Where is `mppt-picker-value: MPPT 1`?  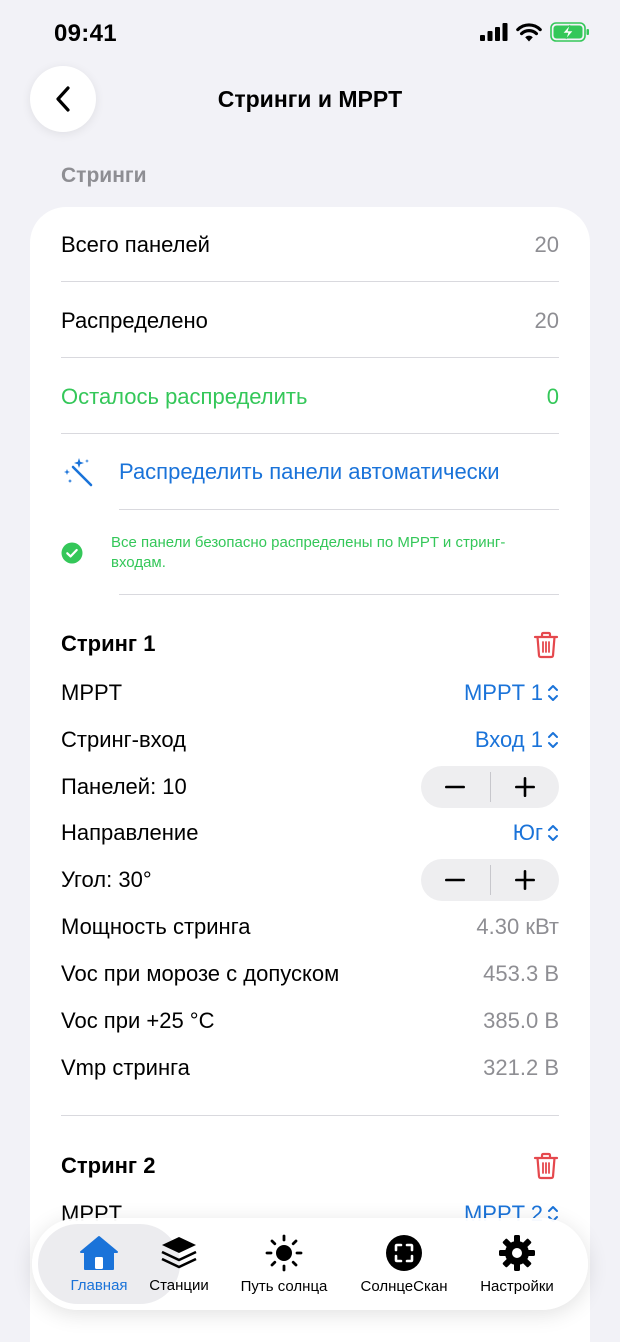 mppt-picker-value: MPPT 1 is located at coordinates (503, 692).